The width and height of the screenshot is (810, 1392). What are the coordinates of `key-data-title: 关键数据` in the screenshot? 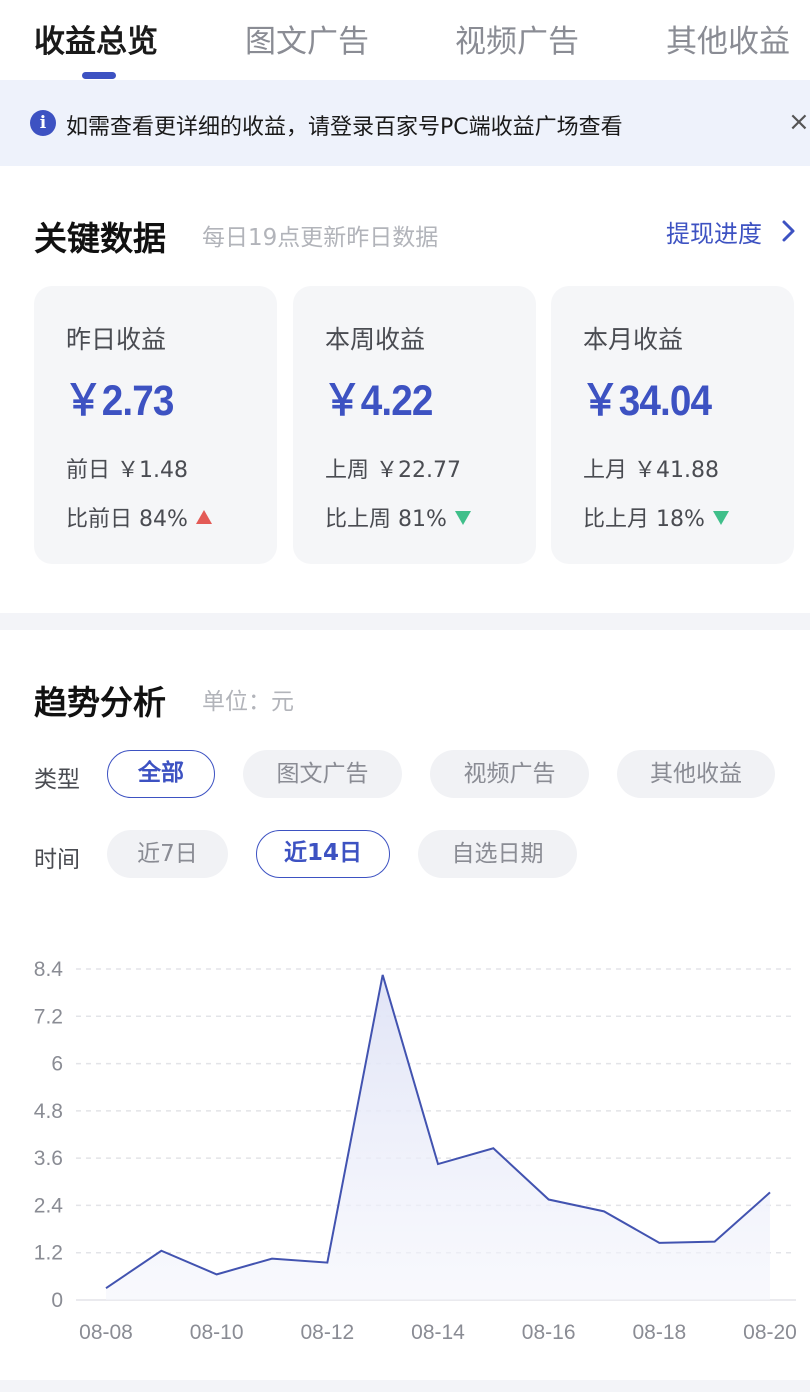 It's located at (100, 238).